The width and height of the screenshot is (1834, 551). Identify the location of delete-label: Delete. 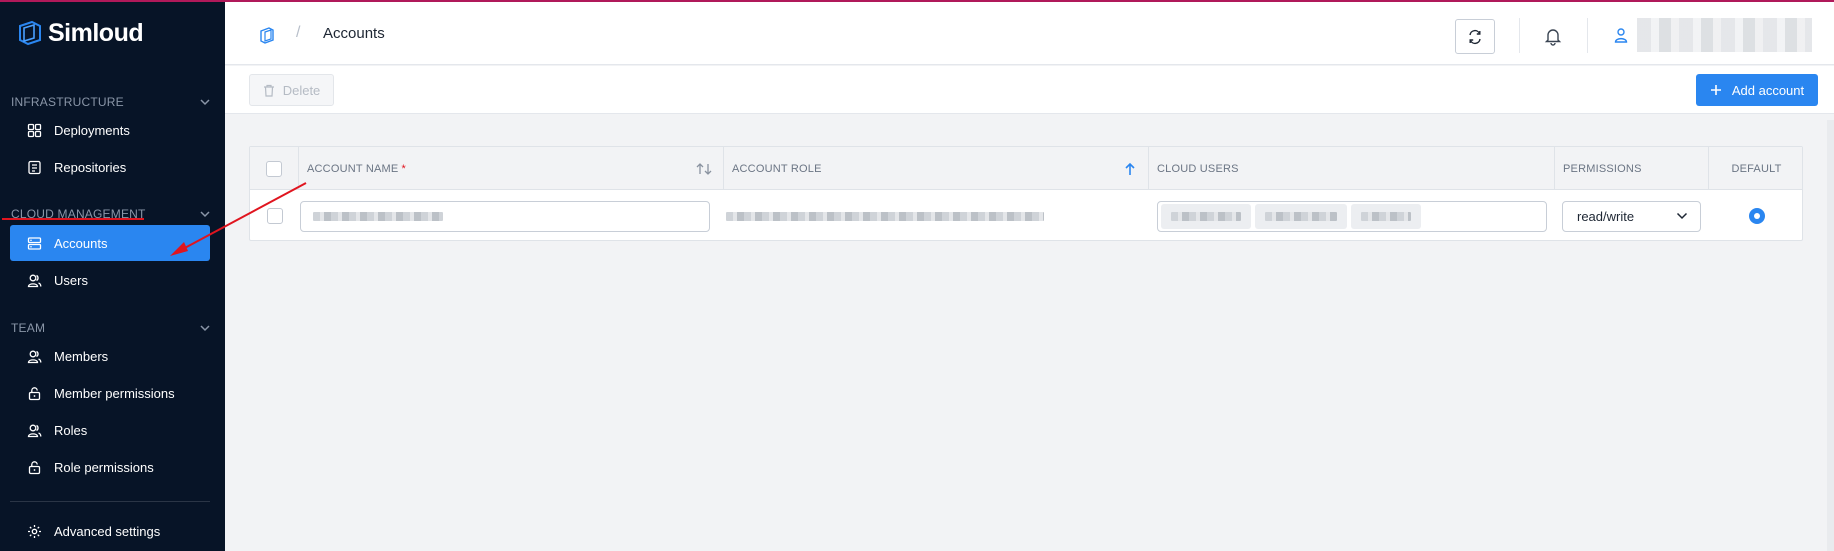
(301, 90).